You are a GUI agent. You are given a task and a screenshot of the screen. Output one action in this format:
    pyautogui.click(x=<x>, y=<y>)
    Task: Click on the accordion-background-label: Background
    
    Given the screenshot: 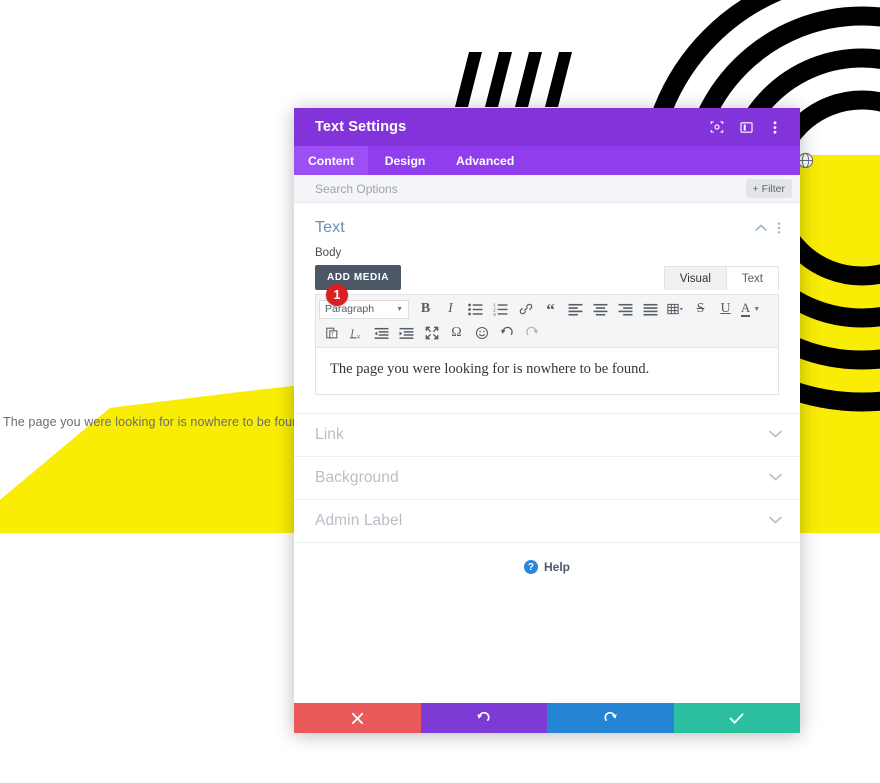 What is the action you would take?
    pyautogui.click(x=357, y=477)
    